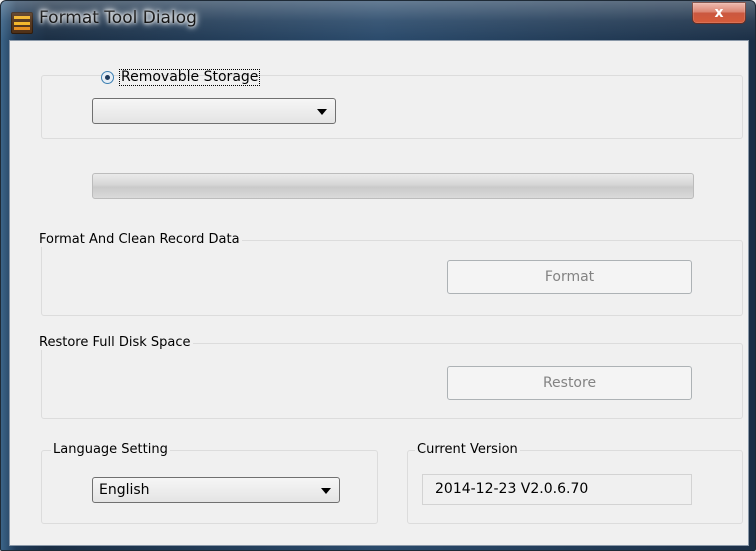  Describe the element at coordinates (118, 18) in the screenshot. I see `window-title: Format Tool Dialog` at that location.